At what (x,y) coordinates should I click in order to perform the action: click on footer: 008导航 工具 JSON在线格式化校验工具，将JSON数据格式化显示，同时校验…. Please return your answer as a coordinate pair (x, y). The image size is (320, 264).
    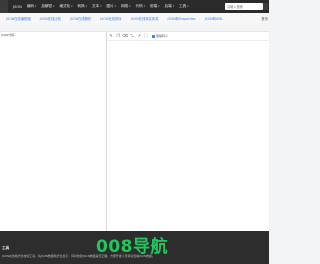
    Looking at the image, I should click on (134, 247).